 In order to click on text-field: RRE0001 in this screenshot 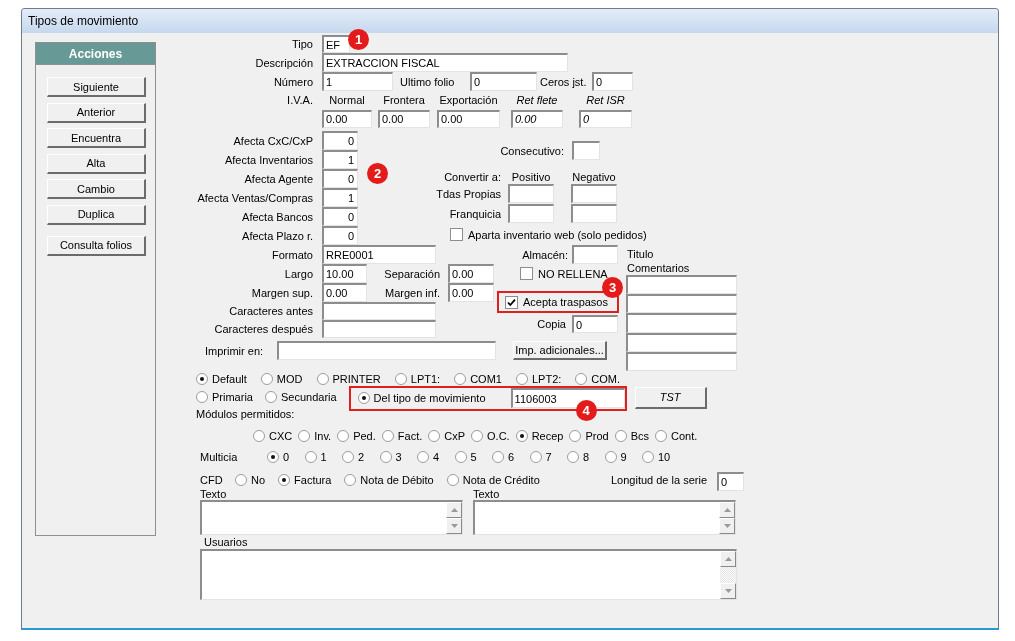, I will do `click(379, 254)`.